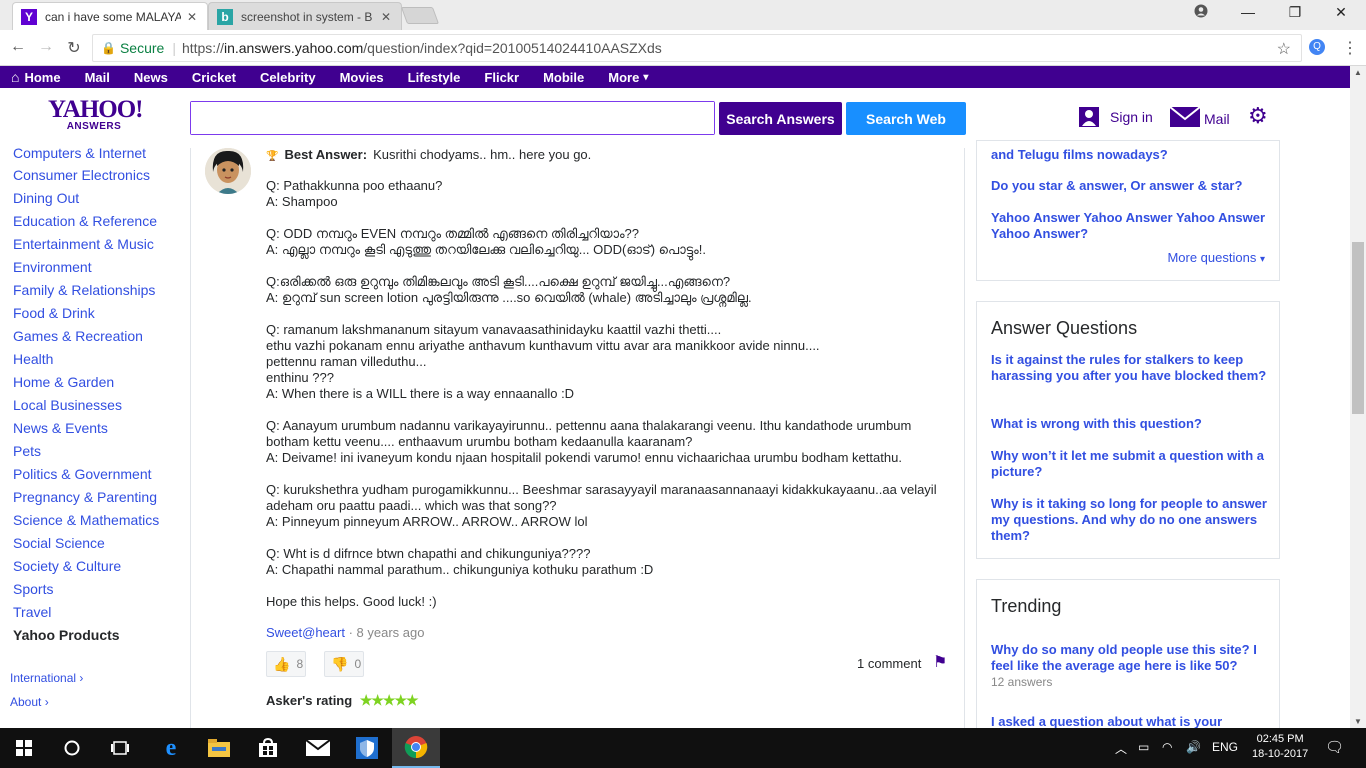  What do you see at coordinates (1258, 116) in the screenshot?
I see `settings-gear-icon: ⚙` at bounding box center [1258, 116].